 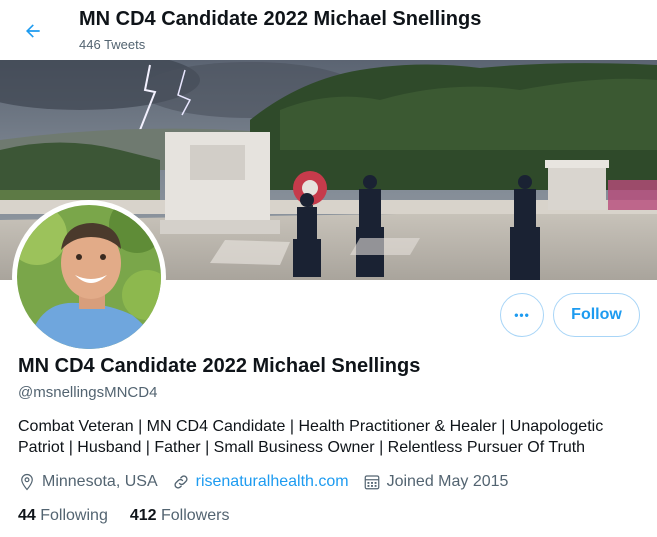 I want to click on more-options-button: •••, so click(x=522, y=315).